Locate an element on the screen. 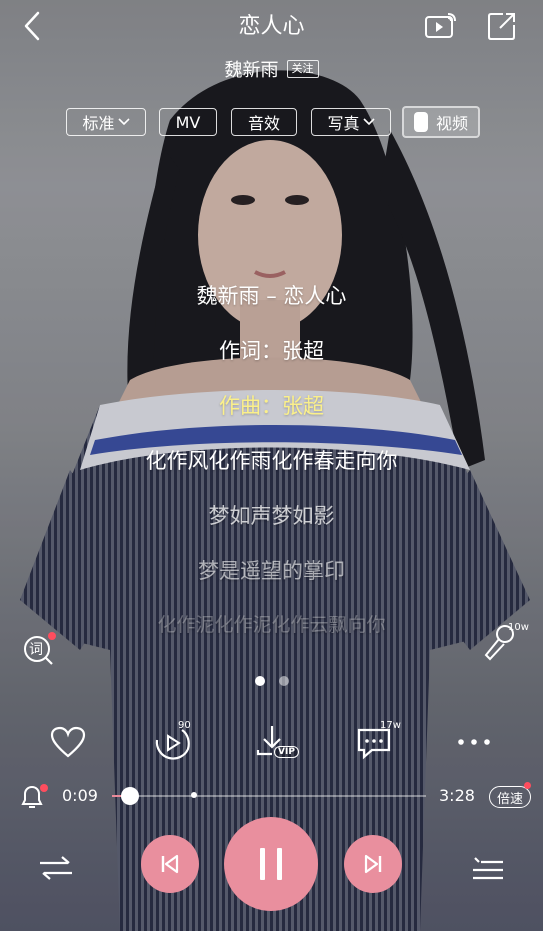  next-icon is located at coordinates (373, 864).